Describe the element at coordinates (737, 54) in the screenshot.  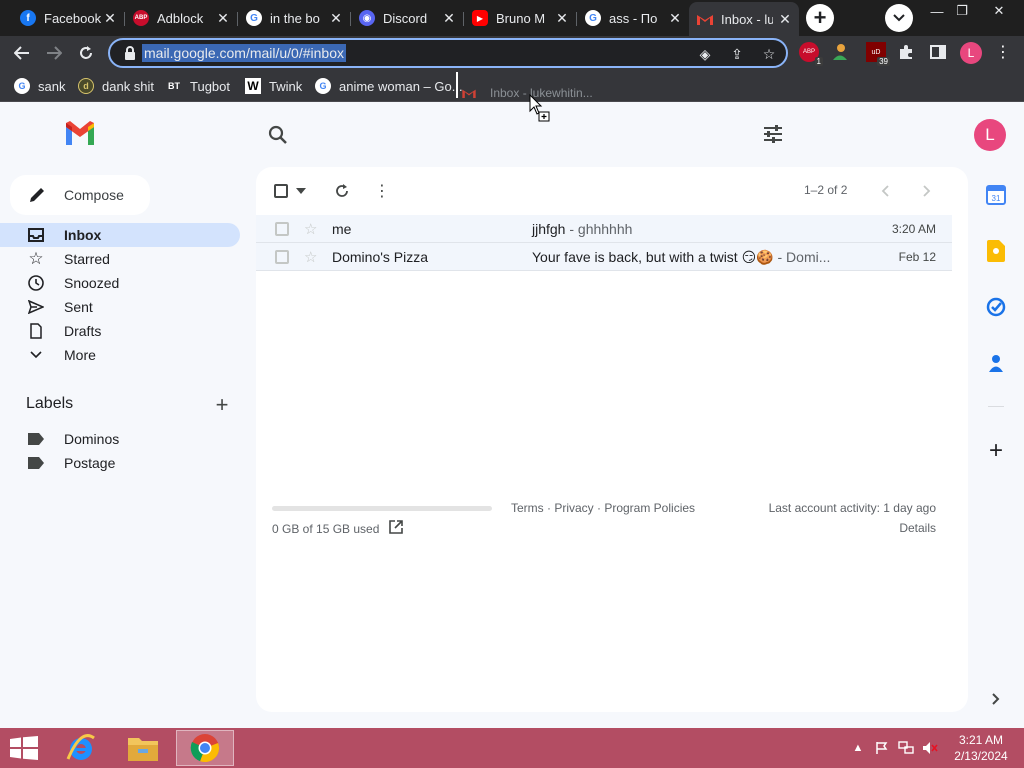
I see `share-icon: ⇪` at that location.